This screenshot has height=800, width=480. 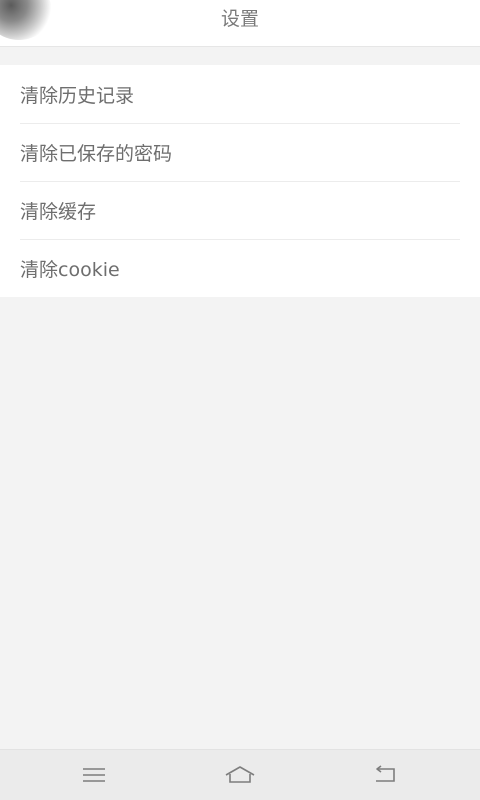 What do you see at coordinates (240, 152) in the screenshot?
I see `clear-saved-passwords-item: 清除已保存的密码` at bounding box center [240, 152].